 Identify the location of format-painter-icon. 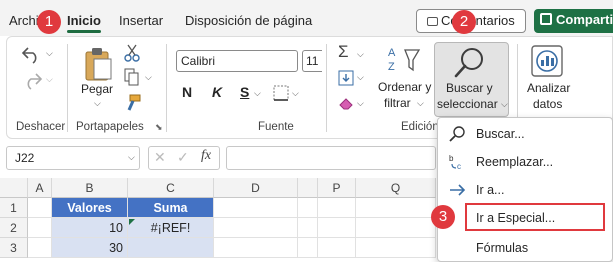
(133, 103).